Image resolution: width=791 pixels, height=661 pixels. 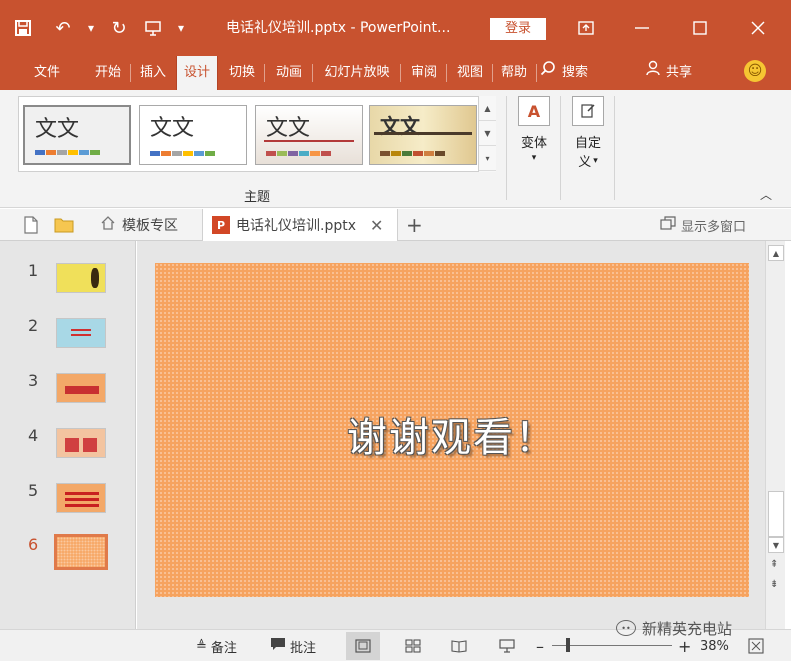 I want to click on redo-icon: ↻, so click(x=119, y=28).